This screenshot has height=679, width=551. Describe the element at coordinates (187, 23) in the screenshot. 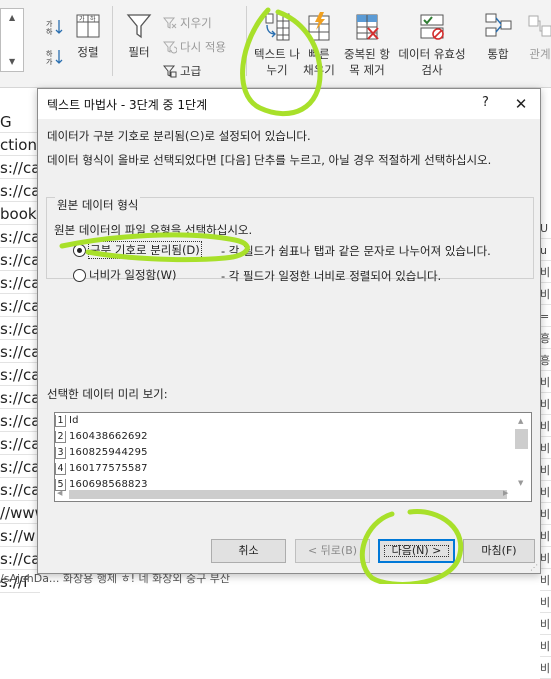

I see `clear-filter-button: 지우기` at that location.